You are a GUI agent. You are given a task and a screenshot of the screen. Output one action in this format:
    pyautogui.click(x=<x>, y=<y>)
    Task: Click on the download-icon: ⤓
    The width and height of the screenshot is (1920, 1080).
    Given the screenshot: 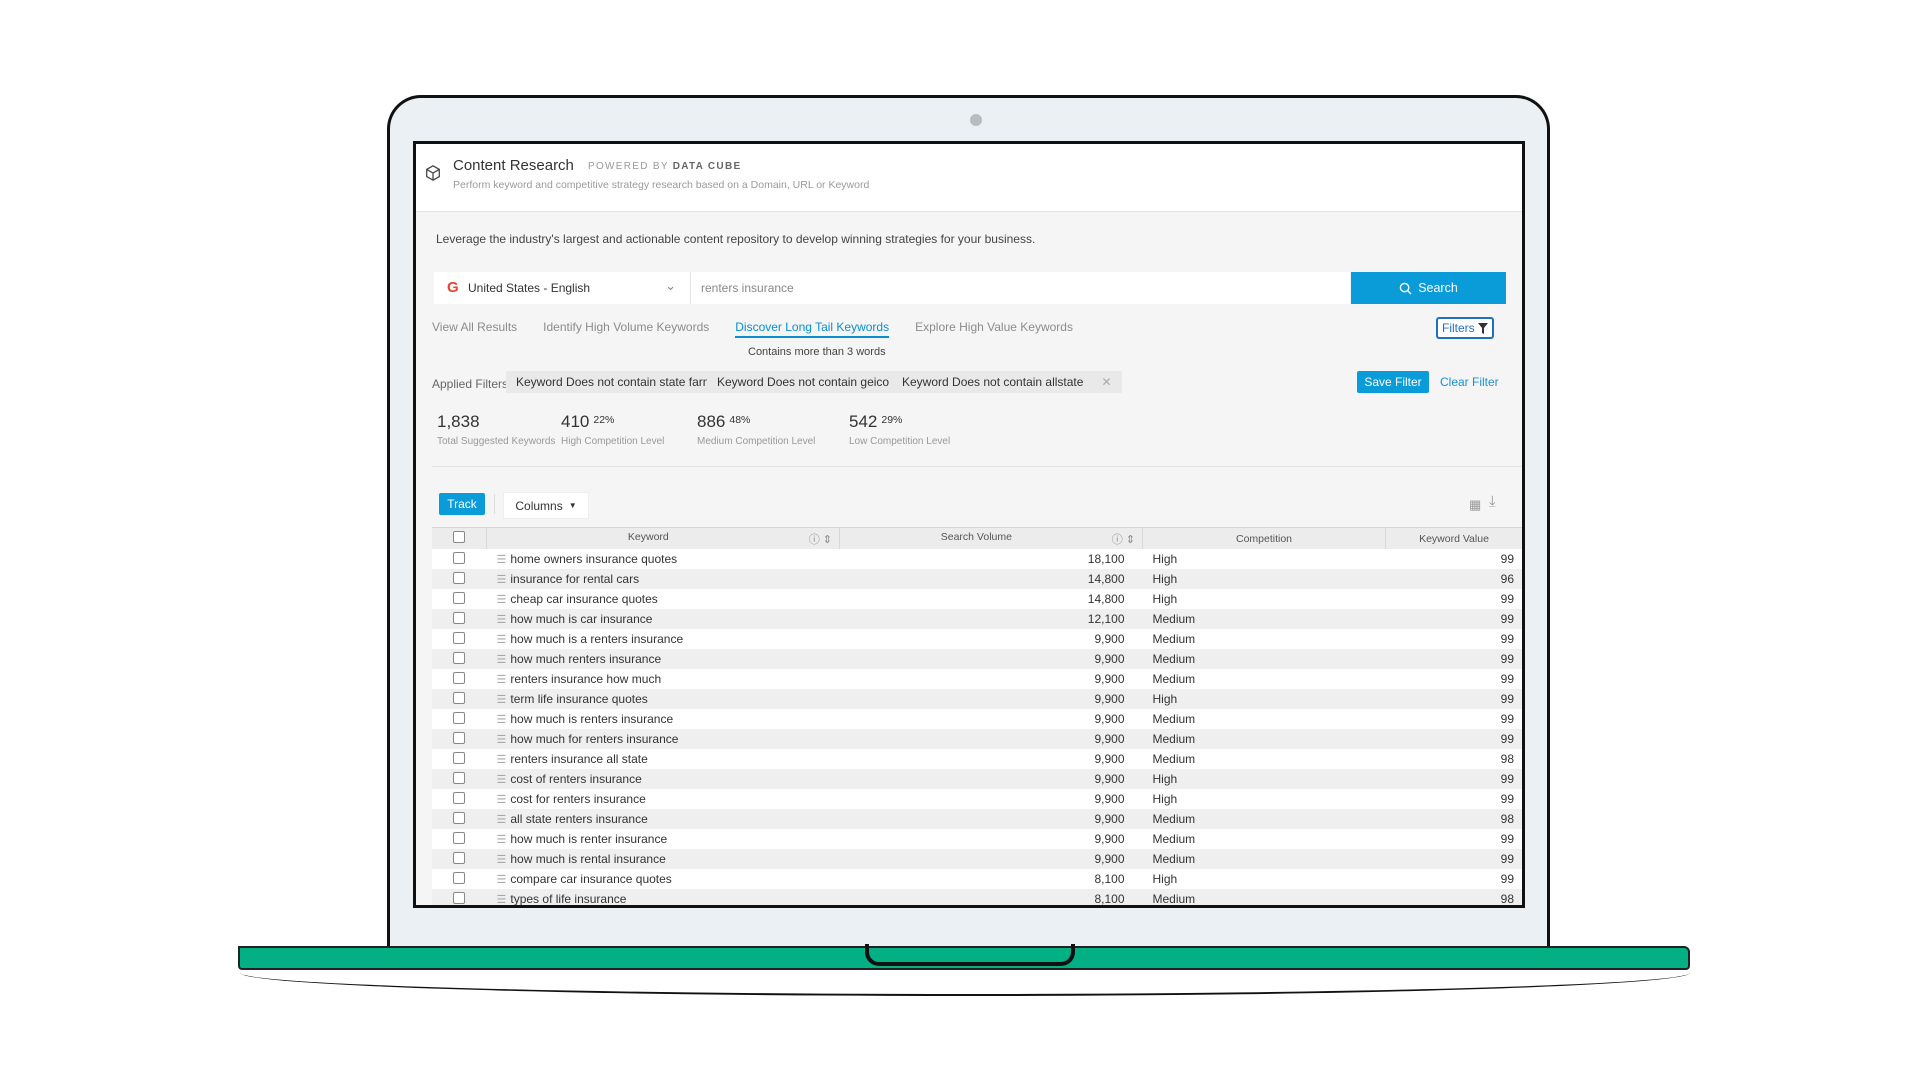 What is the action you would take?
    pyautogui.click(x=1492, y=501)
    